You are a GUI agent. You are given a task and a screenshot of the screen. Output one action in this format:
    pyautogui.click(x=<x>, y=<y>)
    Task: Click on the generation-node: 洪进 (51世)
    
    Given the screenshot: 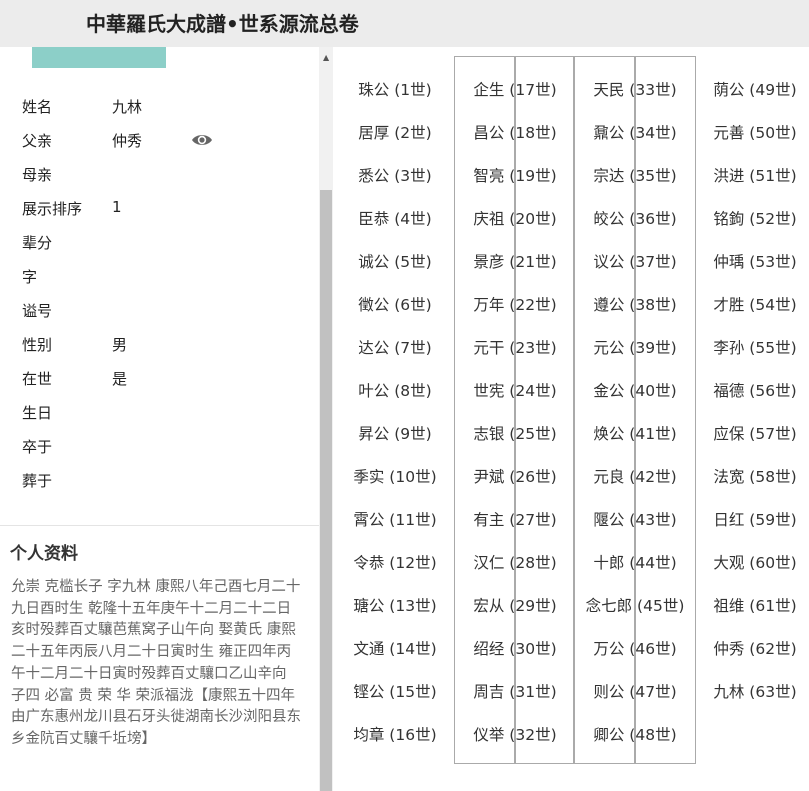 What is the action you would take?
    pyautogui.click(x=754, y=175)
    